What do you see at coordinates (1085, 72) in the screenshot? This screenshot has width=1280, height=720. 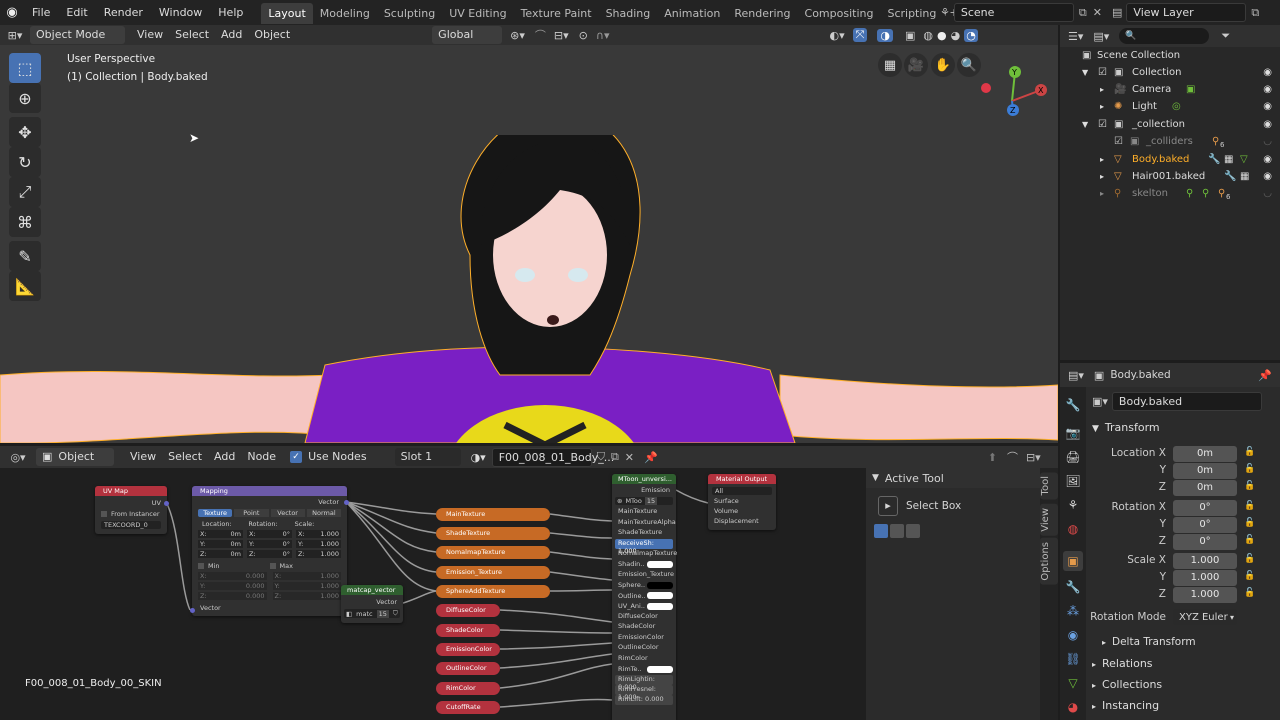 I see `expand-icon: ▼` at bounding box center [1085, 72].